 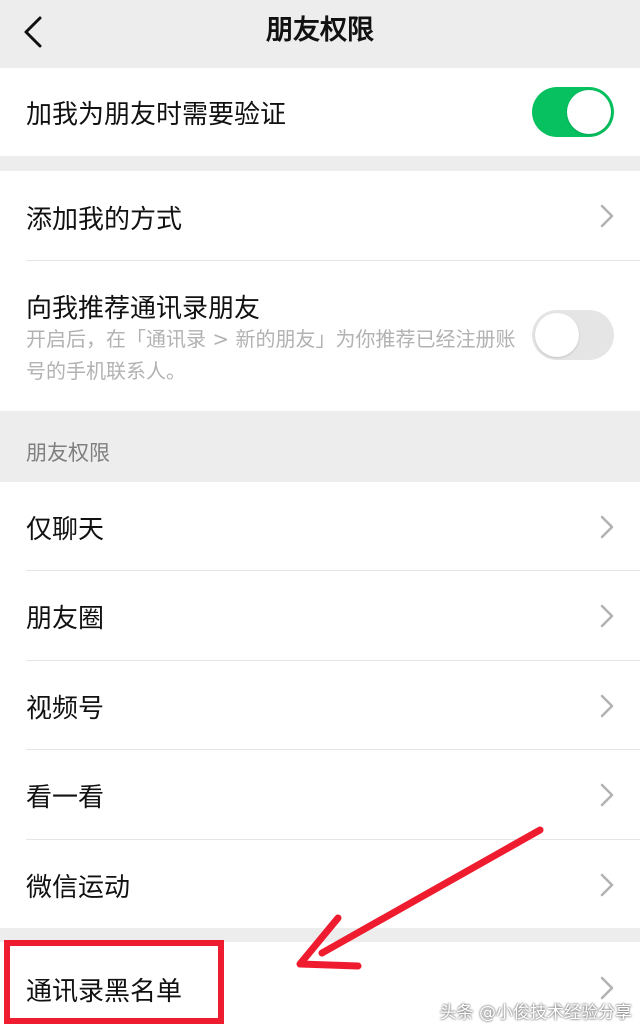 What do you see at coordinates (320, 884) in the screenshot?
I see `permission-row: 微信运动` at bounding box center [320, 884].